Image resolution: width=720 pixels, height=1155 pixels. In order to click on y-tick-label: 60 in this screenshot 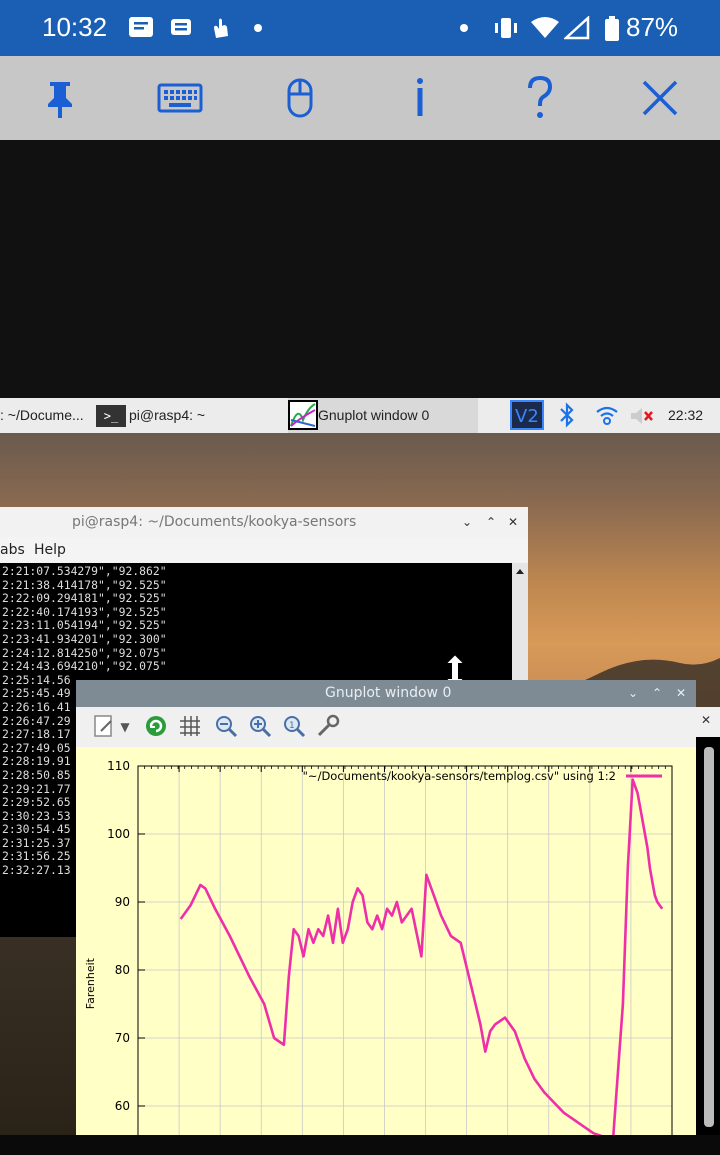, I will do `click(122, 1106)`.